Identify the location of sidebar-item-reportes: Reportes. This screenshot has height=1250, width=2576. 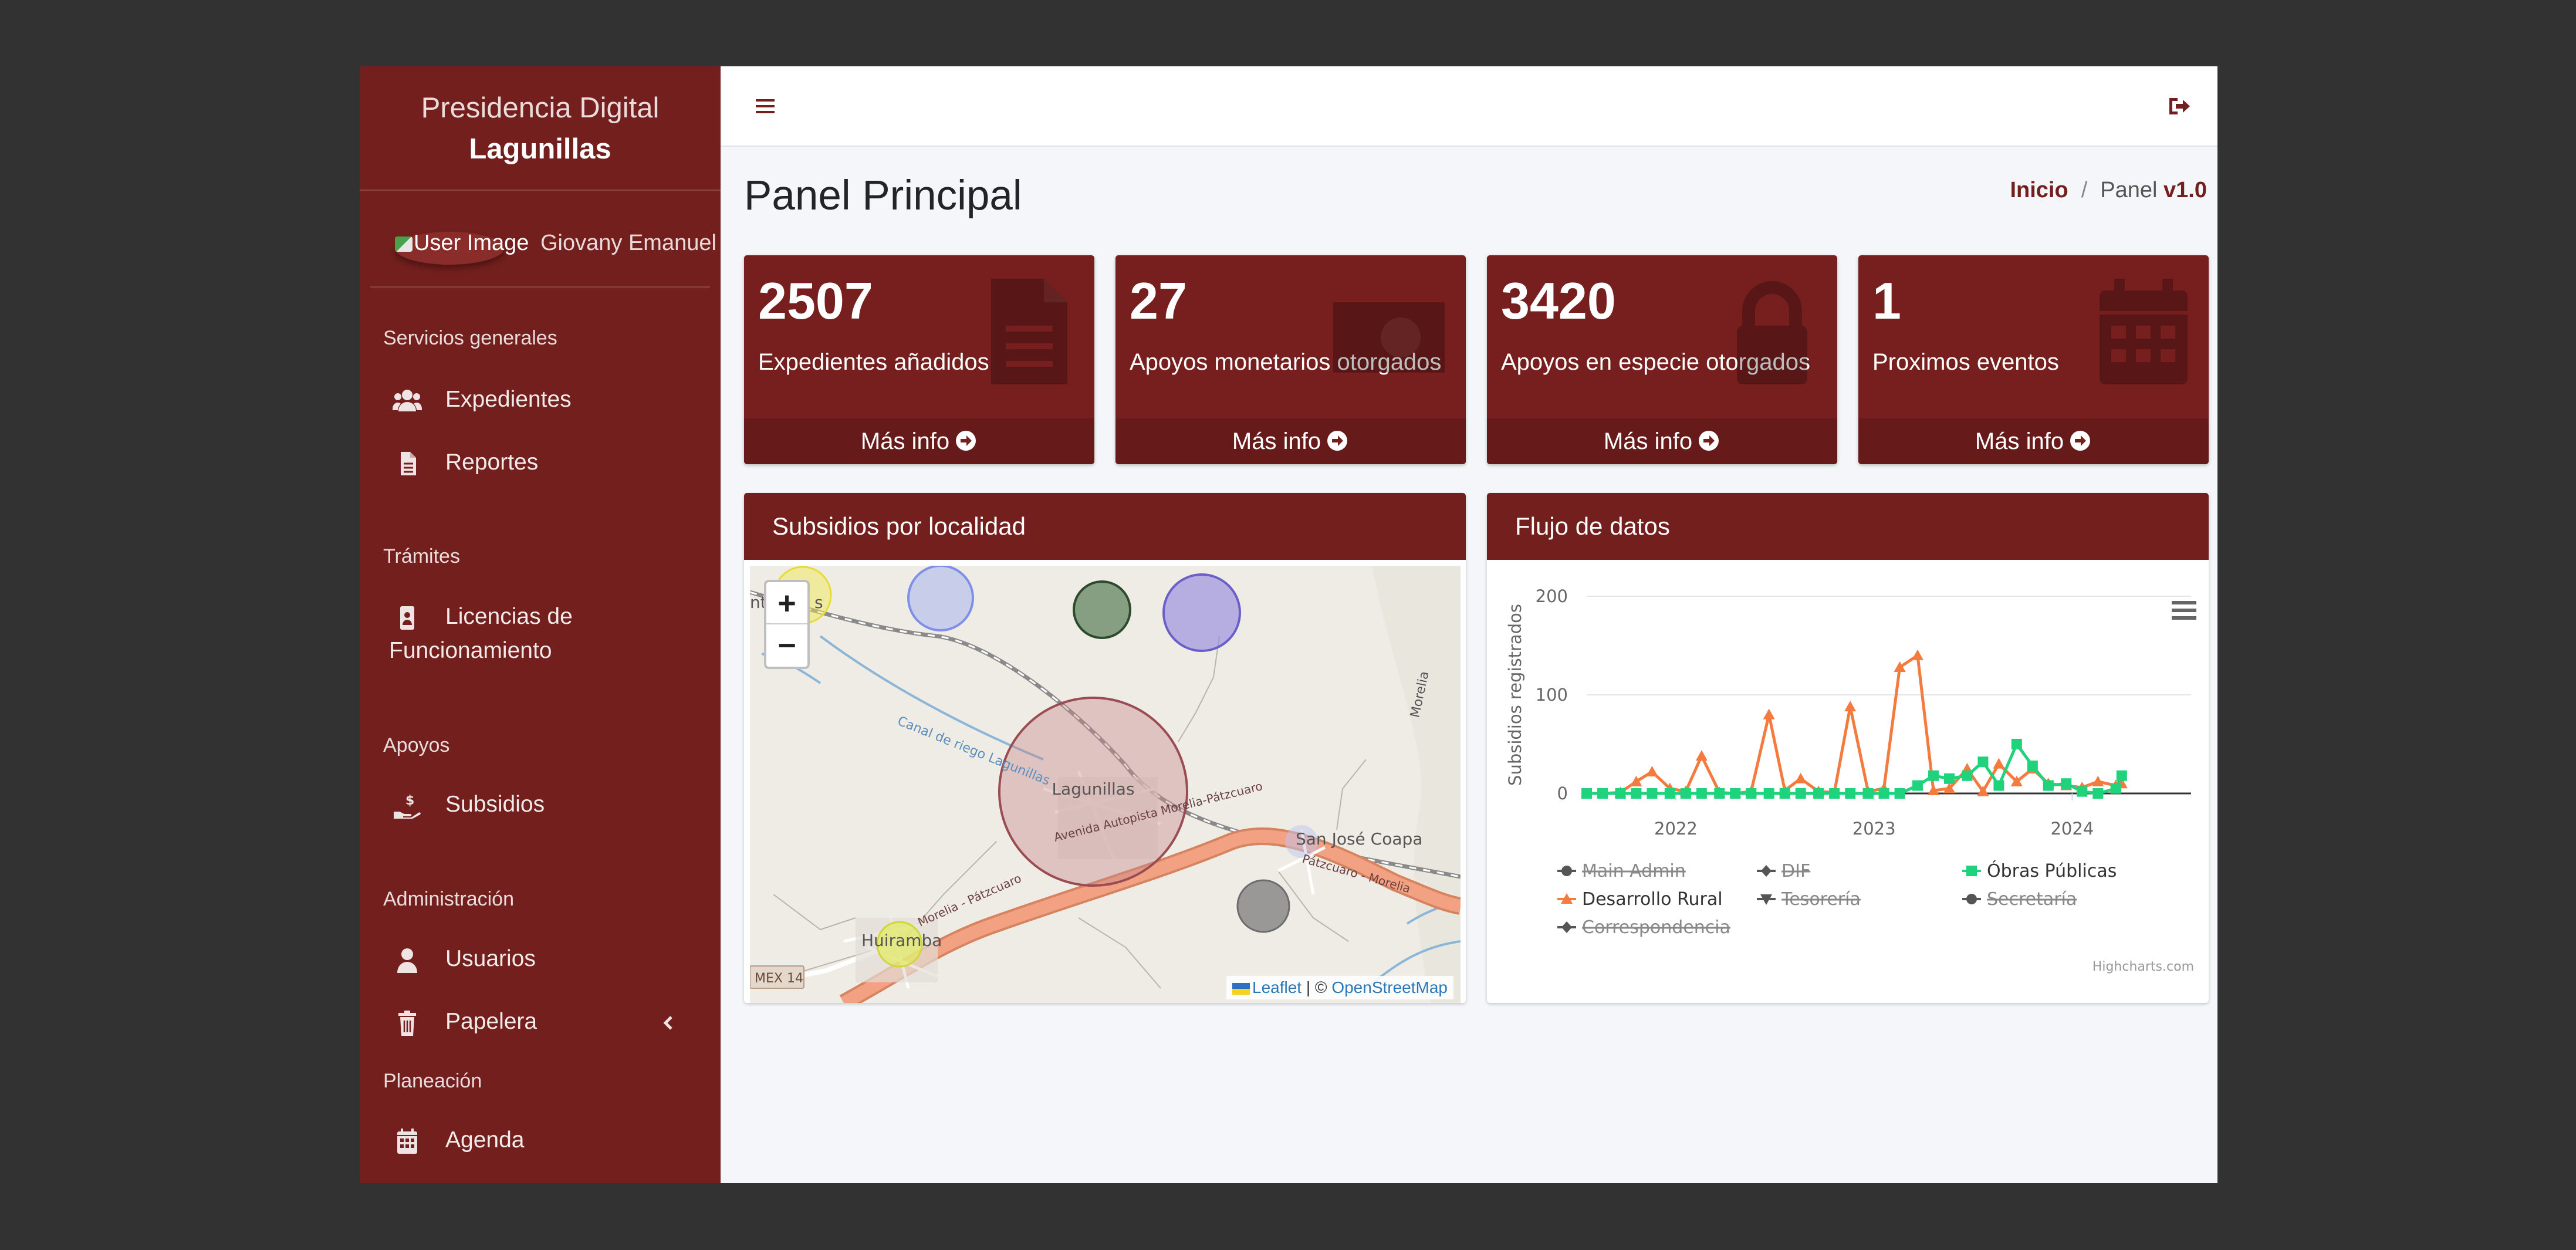
(541, 463).